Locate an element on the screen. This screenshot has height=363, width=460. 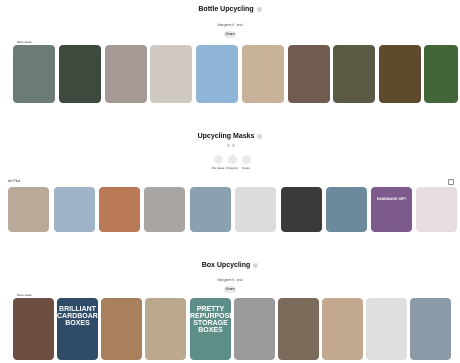
pin-twig-bottle is located at coordinates (354, 74).